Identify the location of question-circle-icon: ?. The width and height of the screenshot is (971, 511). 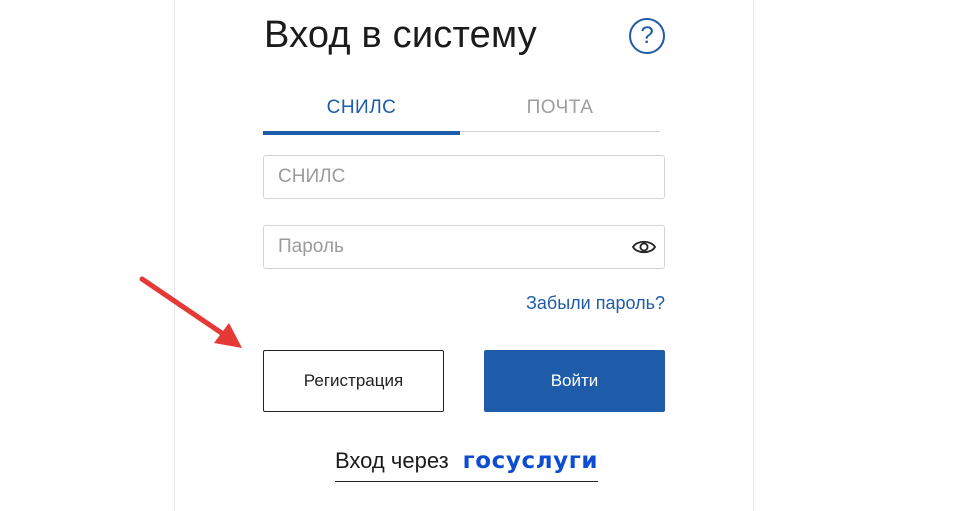
(647, 36).